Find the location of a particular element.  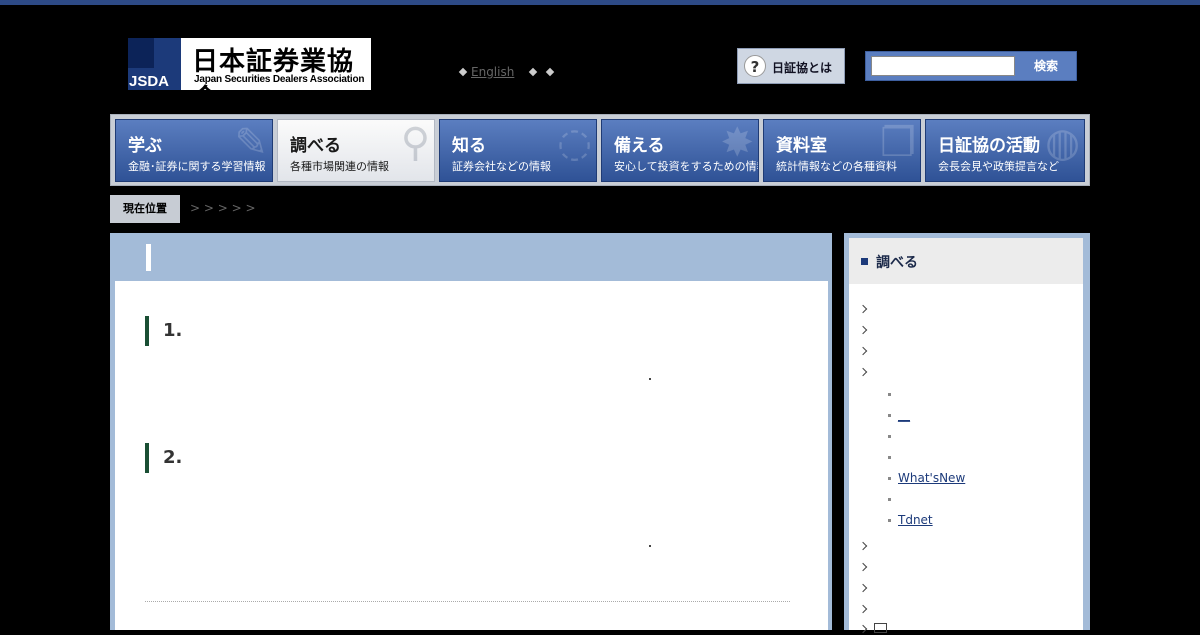

sidebar: 調べる __ What'sNew Tdnet is located at coordinates (967, 433).